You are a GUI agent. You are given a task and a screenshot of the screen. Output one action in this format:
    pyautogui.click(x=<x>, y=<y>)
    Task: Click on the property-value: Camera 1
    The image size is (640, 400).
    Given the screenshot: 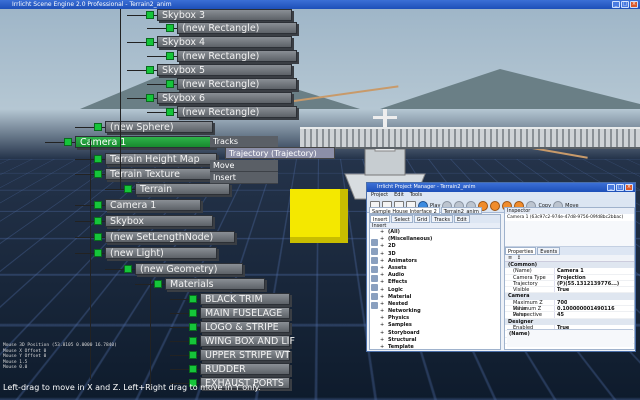 What is the action you would take?
    pyautogui.click(x=569, y=270)
    